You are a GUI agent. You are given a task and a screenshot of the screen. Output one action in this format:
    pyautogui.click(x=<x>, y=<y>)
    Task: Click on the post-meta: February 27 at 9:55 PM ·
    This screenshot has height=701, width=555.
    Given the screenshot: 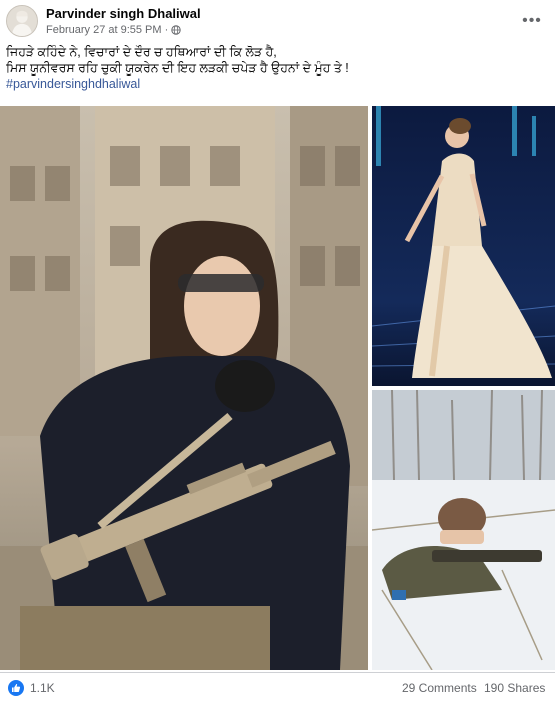 What is the action you would take?
    pyautogui.click(x=113, y=30)
    